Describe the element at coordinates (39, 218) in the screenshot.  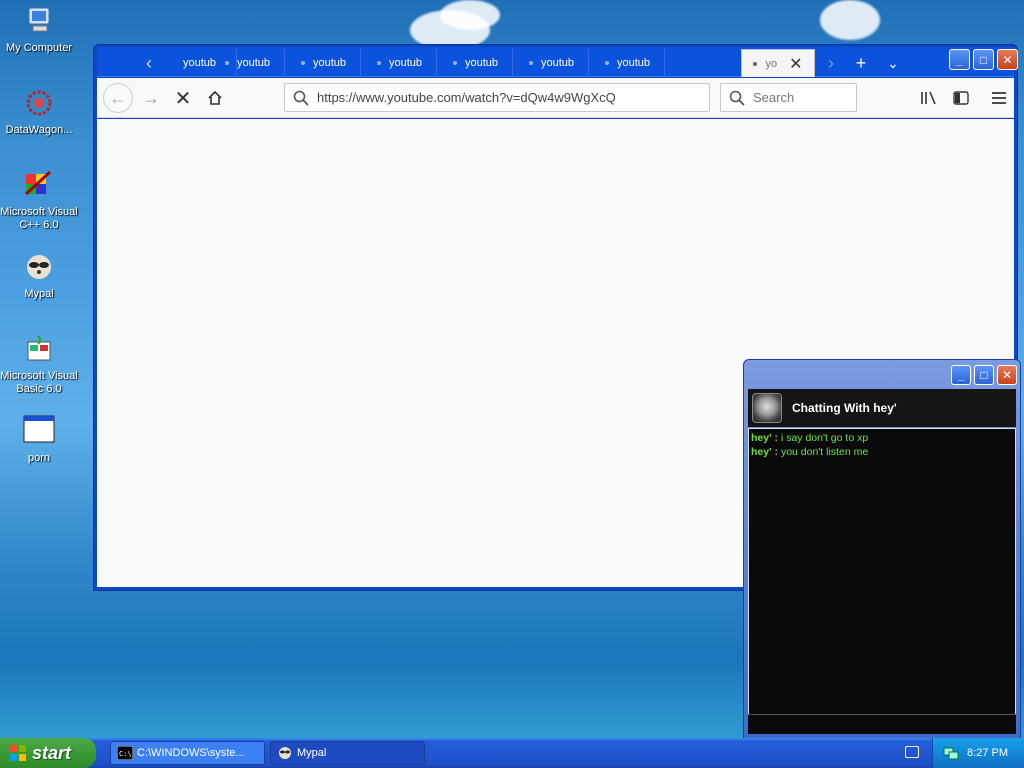
I see `desktop-icon-label: Microsoft Visual C++ 6.0` at that location.